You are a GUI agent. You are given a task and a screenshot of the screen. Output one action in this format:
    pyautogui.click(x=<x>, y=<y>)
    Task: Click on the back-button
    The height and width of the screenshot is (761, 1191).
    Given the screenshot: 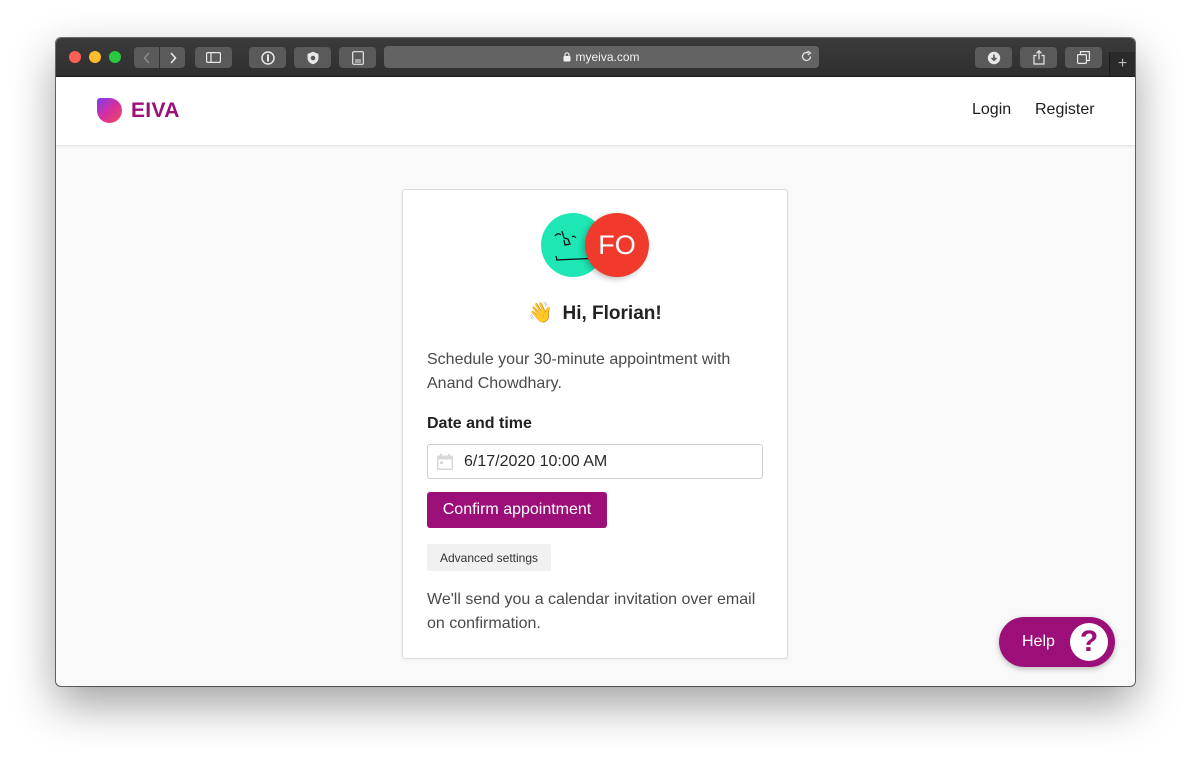 What is the action you would take?
    pyautogui.click(x=146, y=57)
    